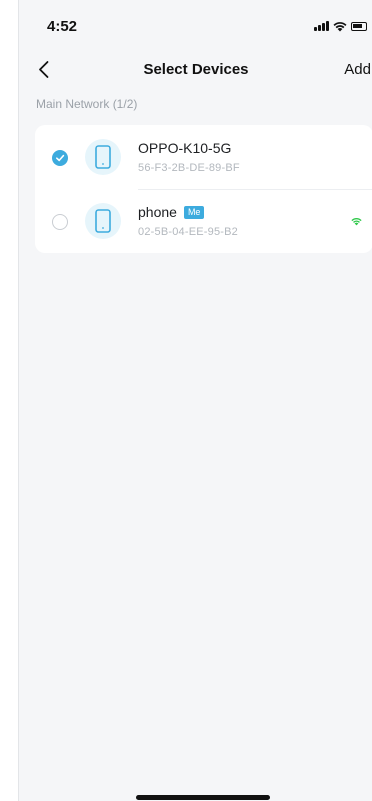 This screenshot has height=801, width=372. I want to click on check-icon, so click(60, 158).